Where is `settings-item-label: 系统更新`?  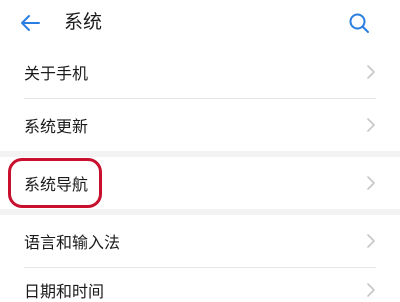
settings-item-label: 系统更新 is located at coordinates (56, 126).